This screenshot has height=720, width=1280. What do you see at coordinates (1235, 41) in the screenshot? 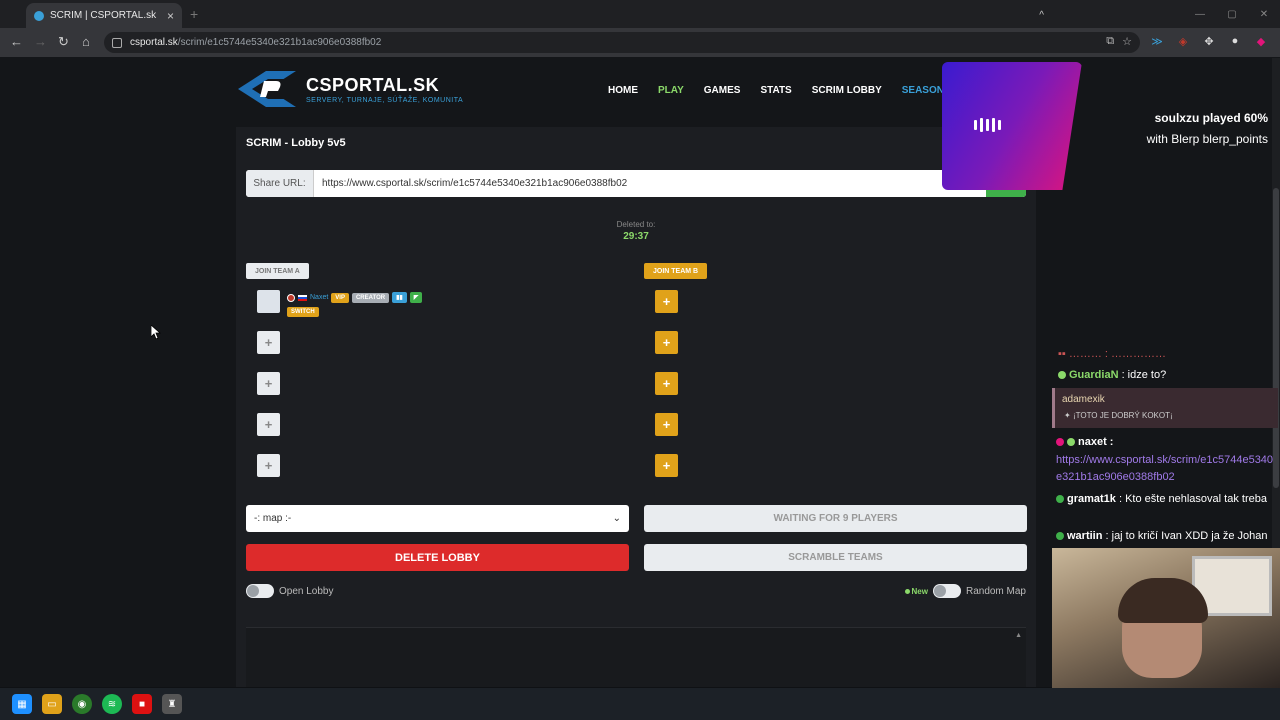
I see `profile-icon: ●` at bounding box center [1235, 41].